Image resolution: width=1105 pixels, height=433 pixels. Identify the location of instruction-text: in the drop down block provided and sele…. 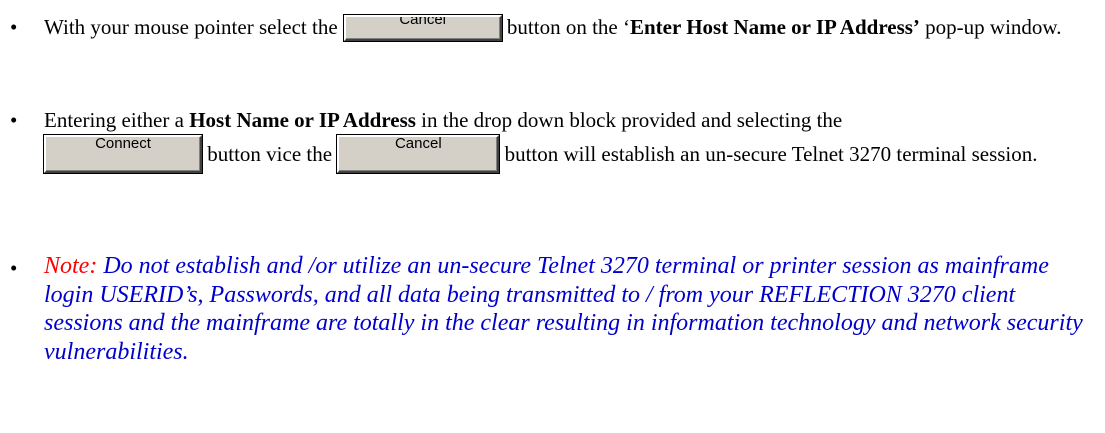
(629, 120).